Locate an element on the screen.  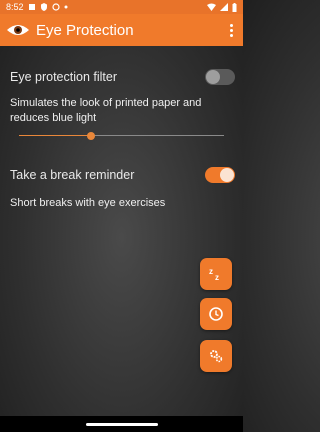
settings-gears-icon is located at coordinates (216, 356).